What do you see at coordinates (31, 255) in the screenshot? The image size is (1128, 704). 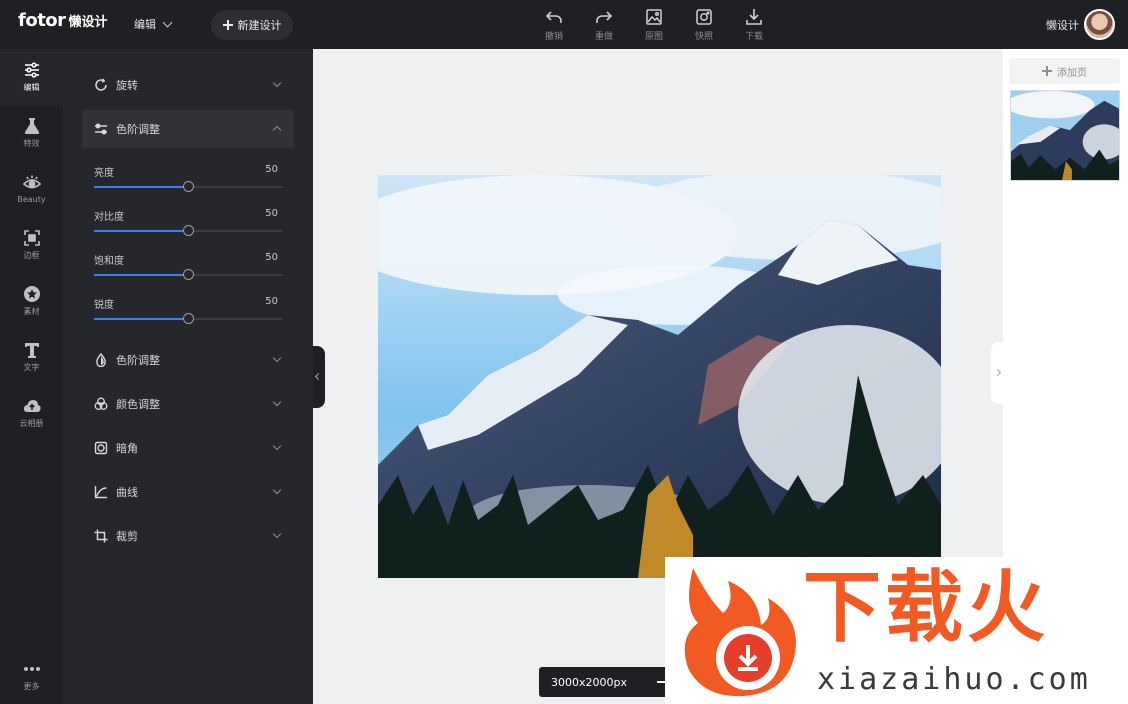 I see `rail-label: 边框` at bounding box center [31, 255].